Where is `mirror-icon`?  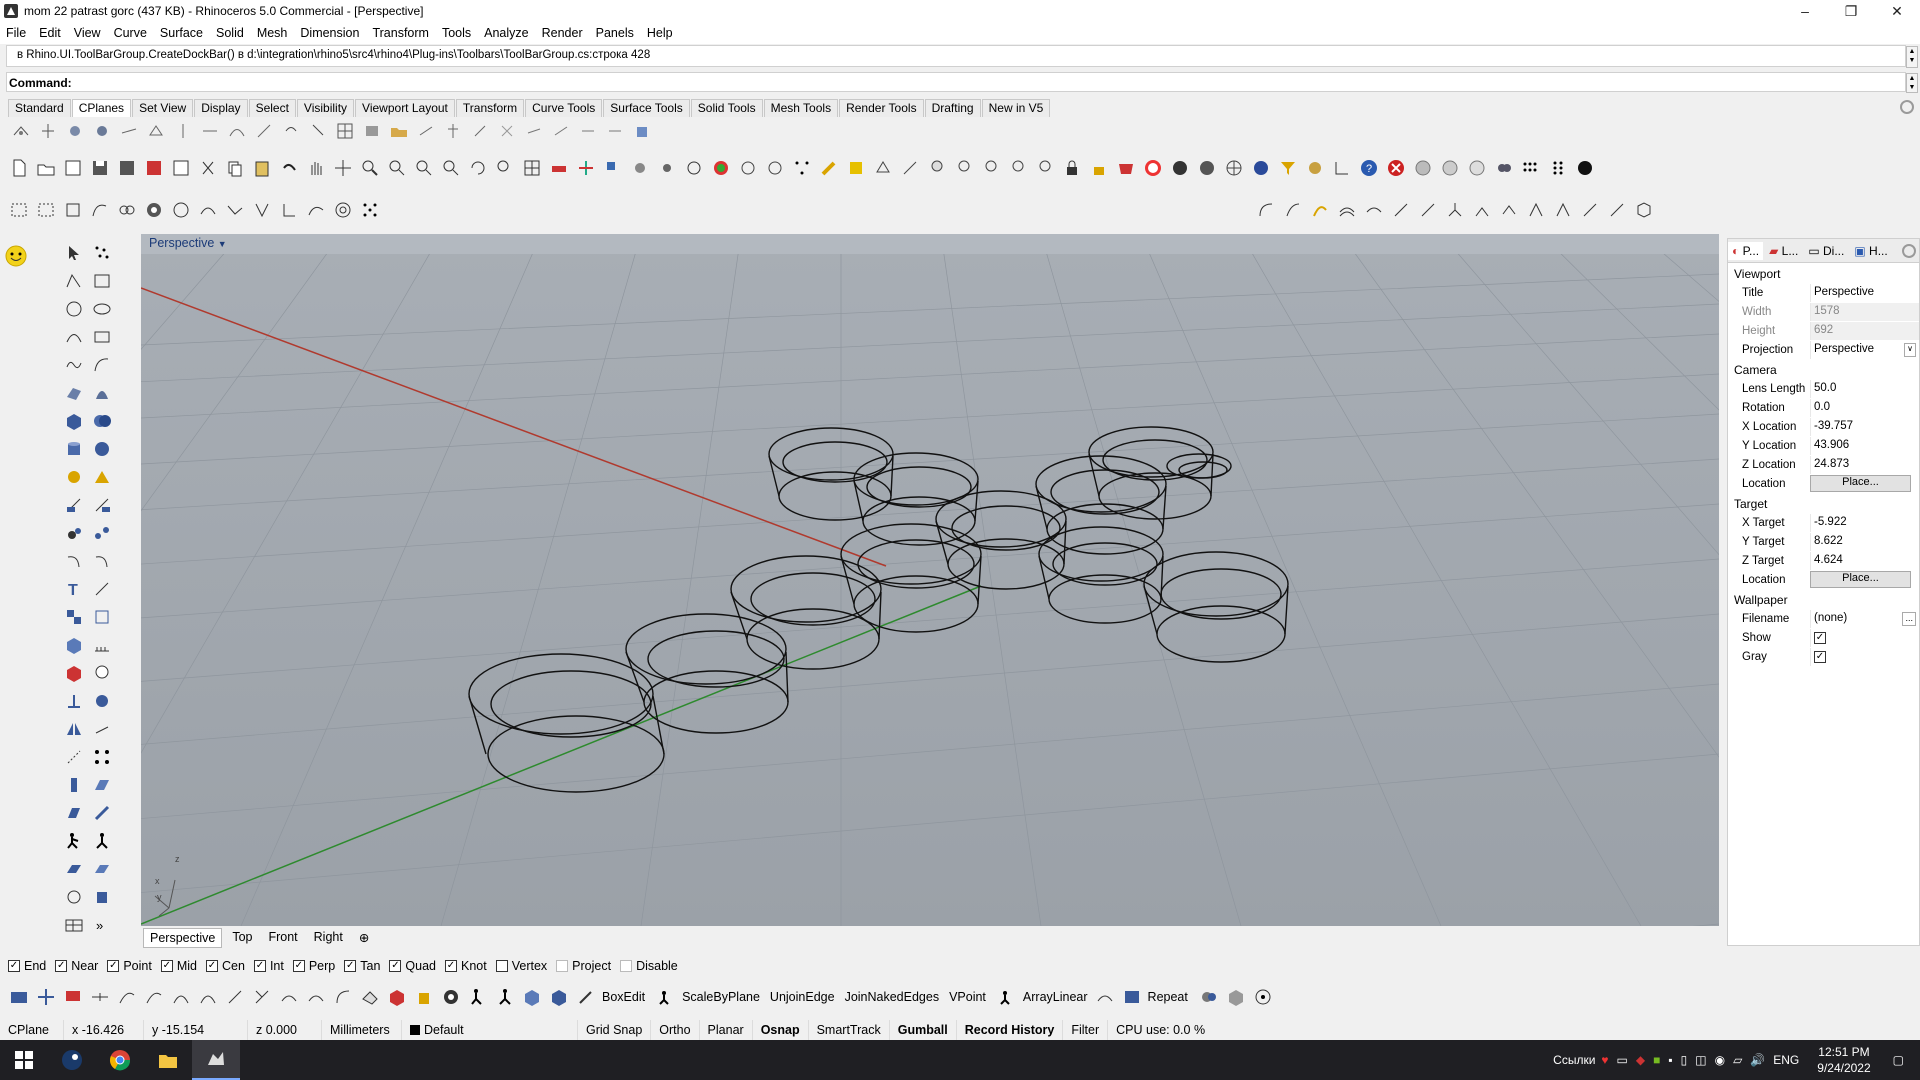 mirror-icon is located at coordinates (74, 730).